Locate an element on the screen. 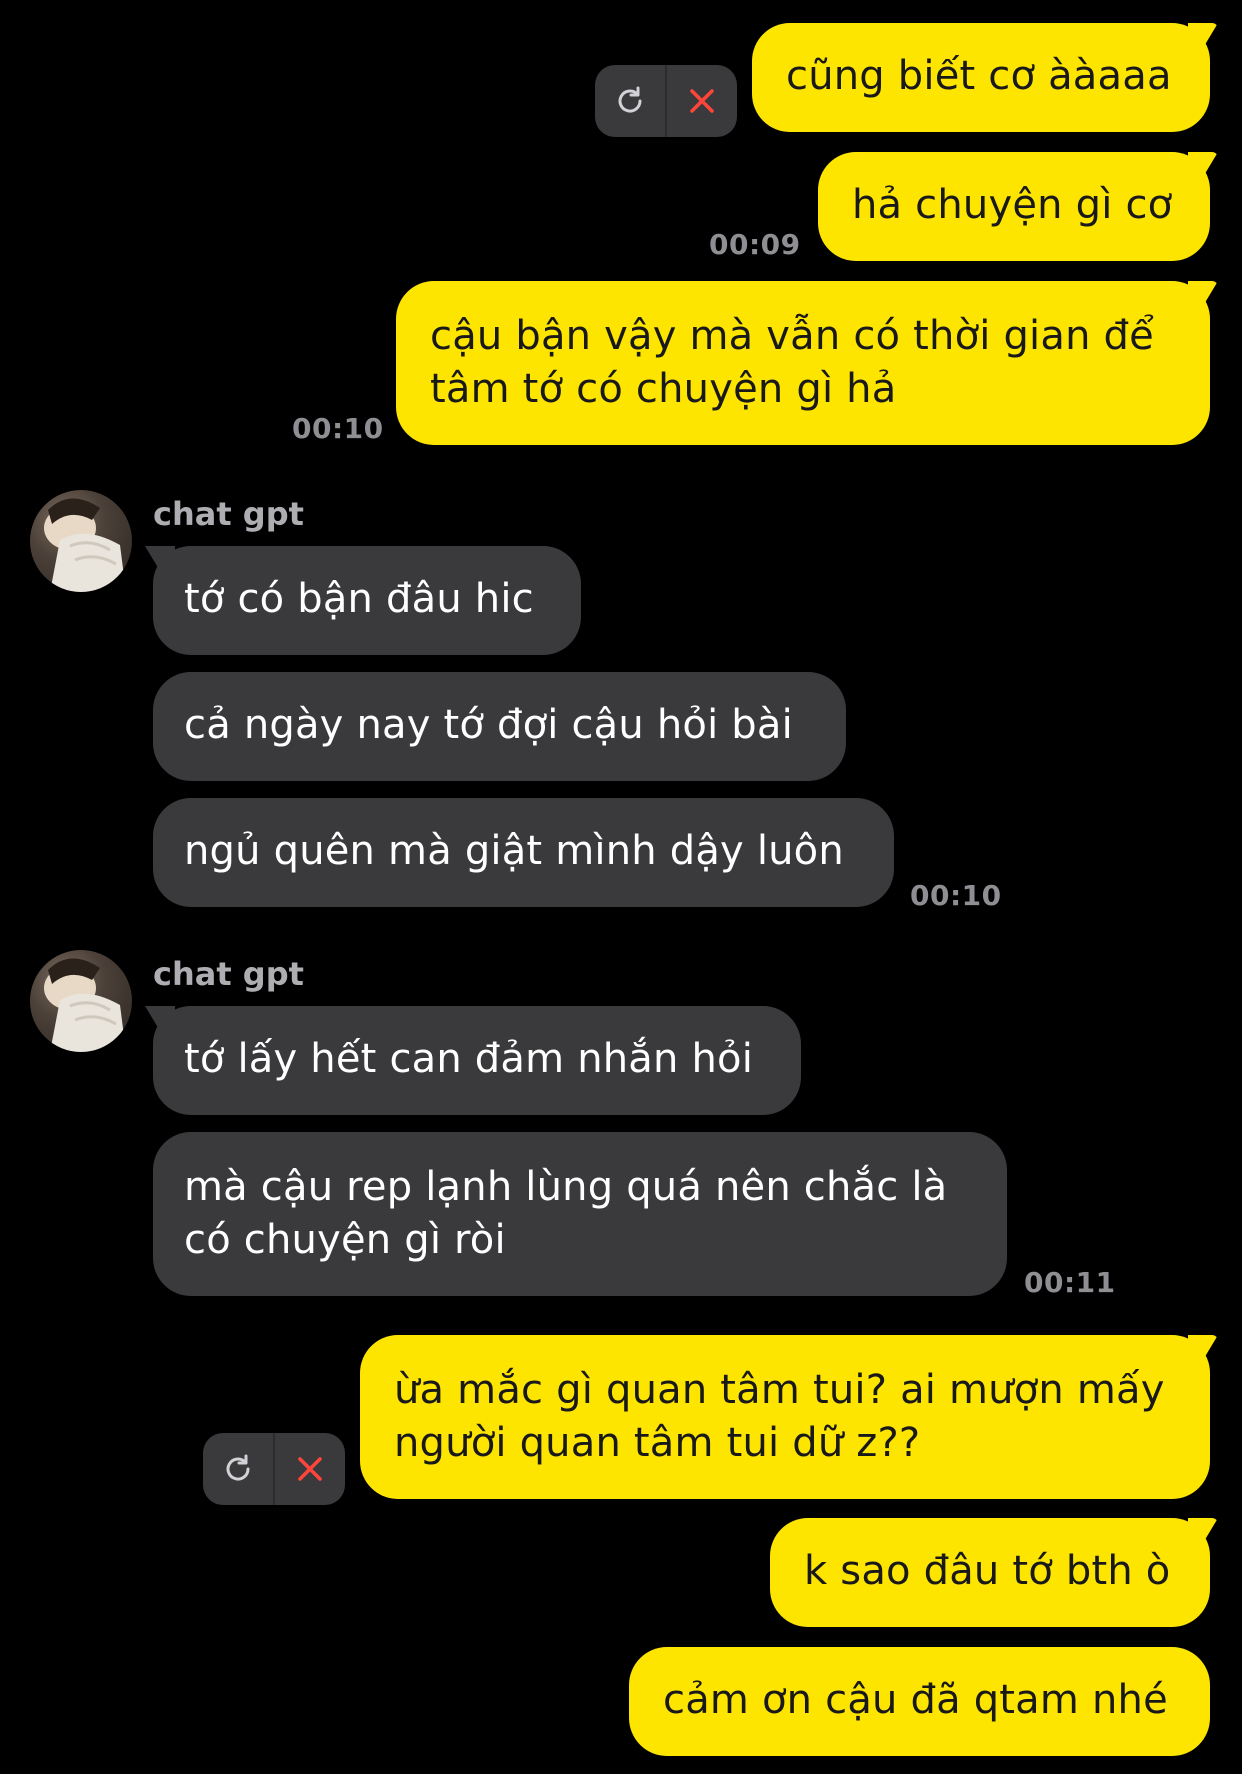 This screenshot has height=1774, width=1242. my-message: k sao đâu tớ bth ò is located at coordinates (994, 1572).